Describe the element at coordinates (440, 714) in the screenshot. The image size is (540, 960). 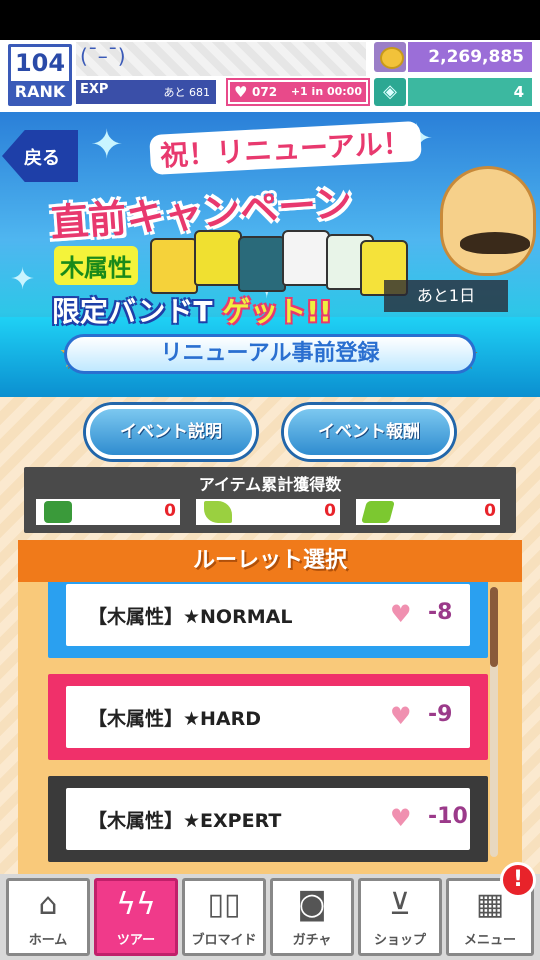
I see `roulette-option-cost: -9` at that location.